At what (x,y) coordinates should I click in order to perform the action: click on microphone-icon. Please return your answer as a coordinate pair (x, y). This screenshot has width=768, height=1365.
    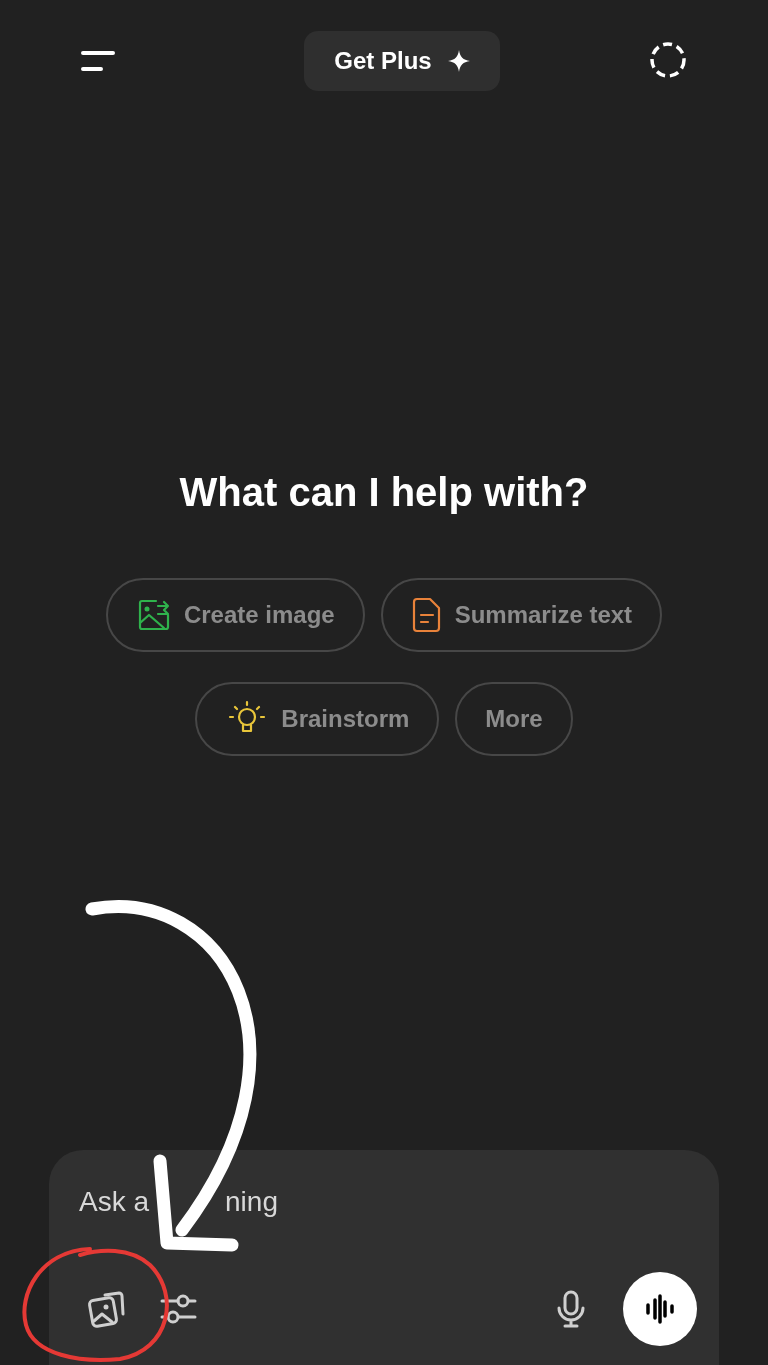
    Looking at the image, I should click on (571, 1309).